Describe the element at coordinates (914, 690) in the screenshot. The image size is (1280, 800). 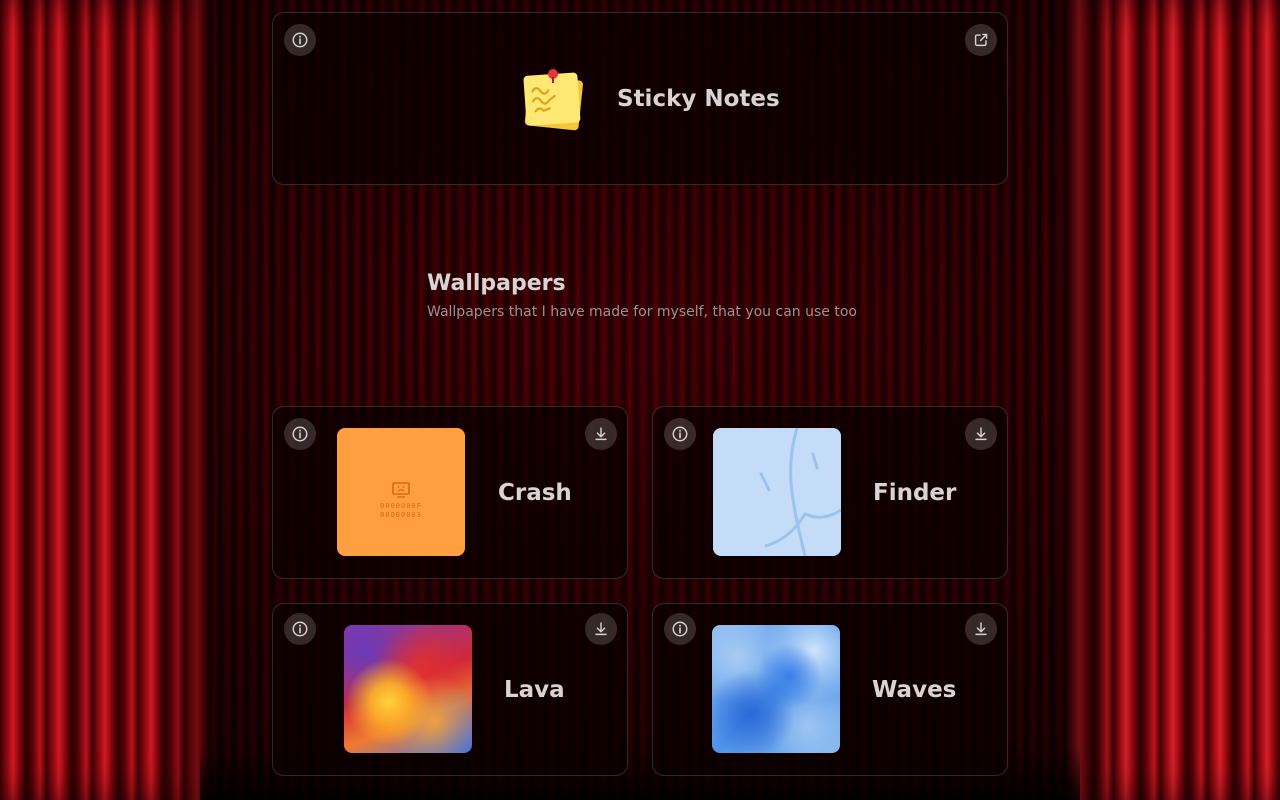
I see `wallpaper-name: Waves` at that location.